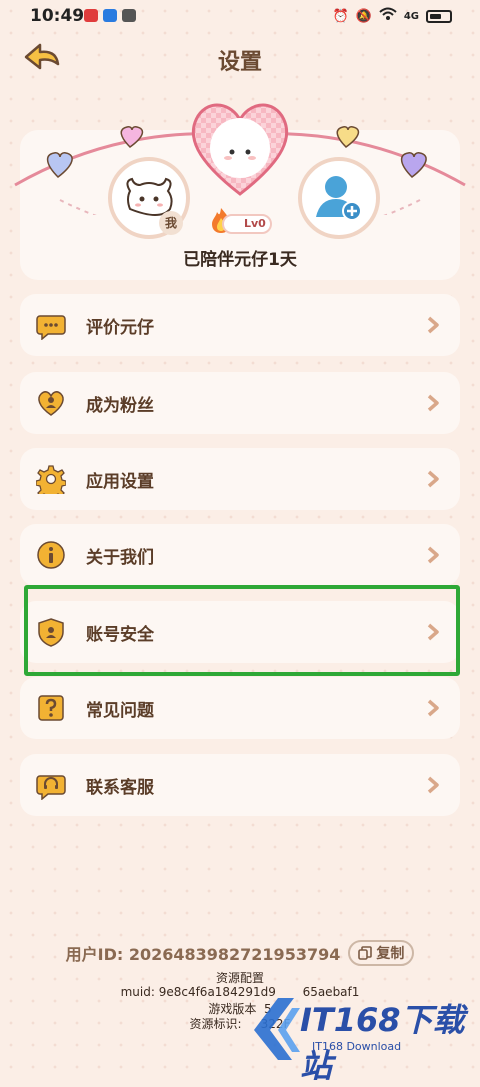 The height and width of the screenshot is (1087, 480). Describe the element at coordinates (120, 711) in the screenshot. I see `menu-label: 常见问题` at that location.